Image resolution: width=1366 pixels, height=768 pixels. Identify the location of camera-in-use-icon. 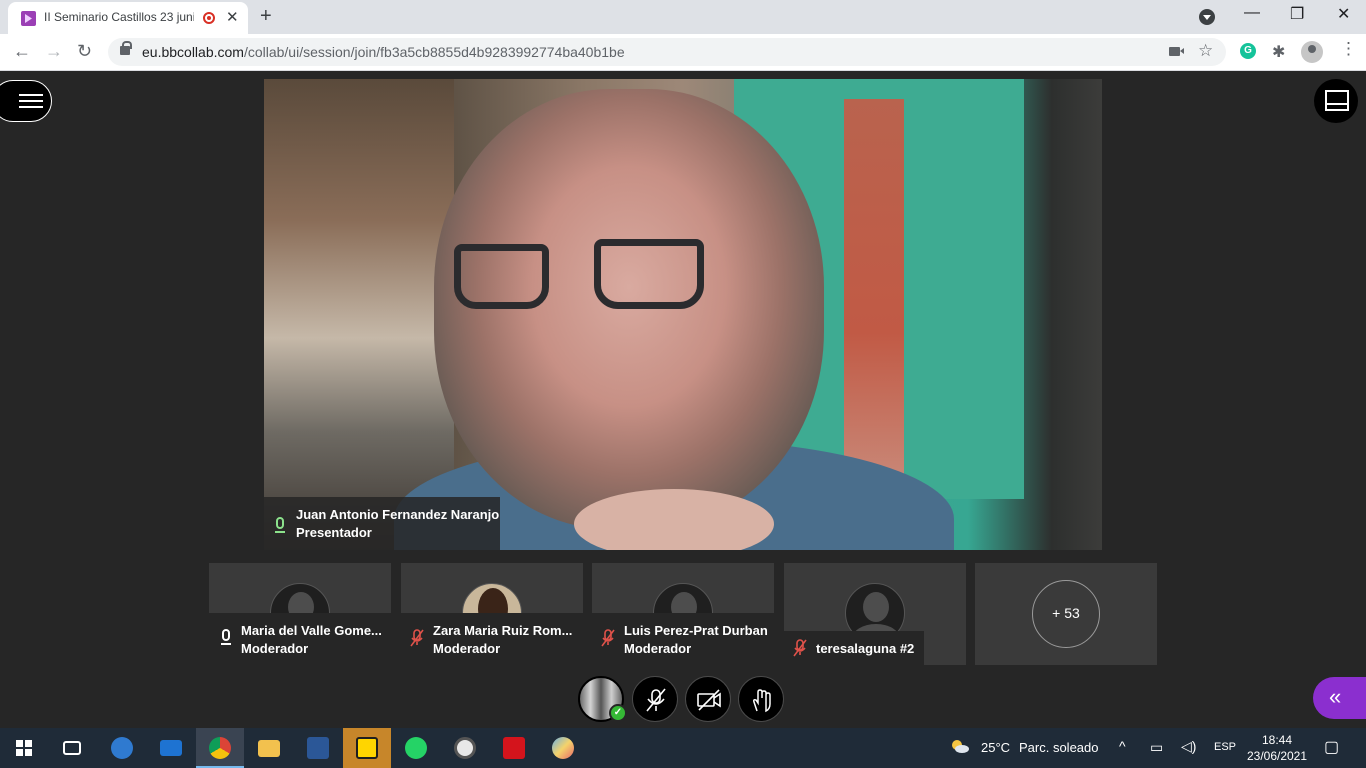
(1176, 51).